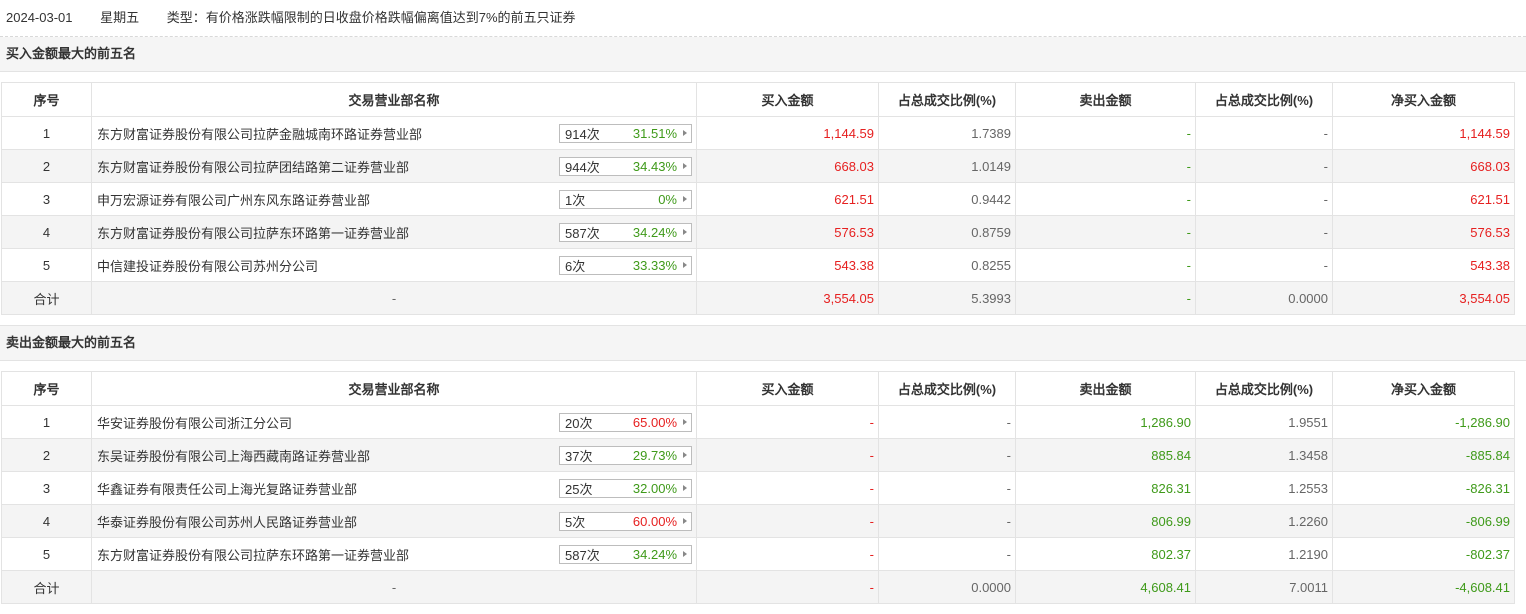  What do you see at coordinates (1264, 422) in the screenshot?
I see `sell-ratio: 1.9551` at bounding box center [1264, 422].